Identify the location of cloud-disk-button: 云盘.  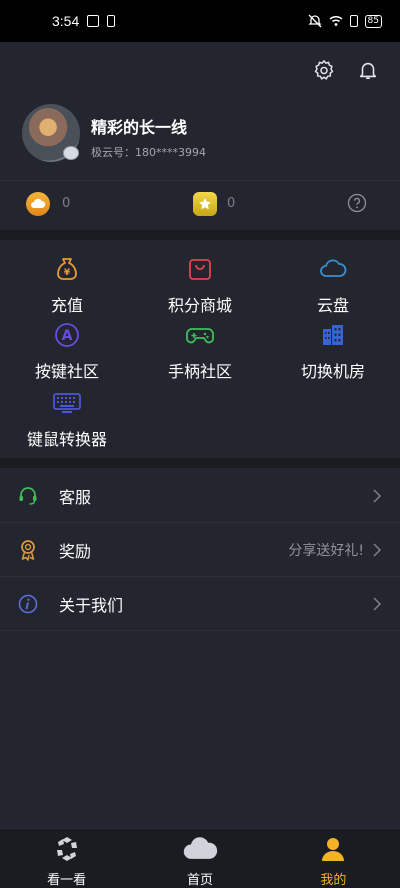
(333, 285).